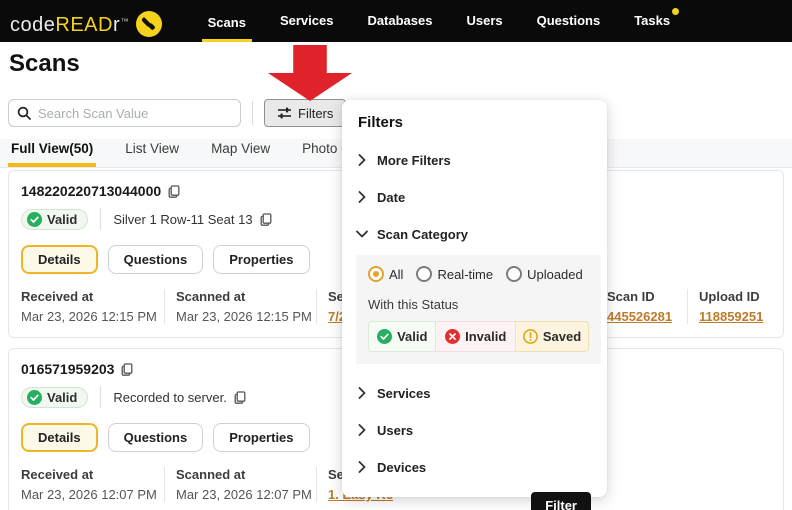 This screenshot has width=792, height=510. What do you see at coordinates (414, 160) in the screenshot?
I see `filter-section-label: More Filters` at bounding box center [414, 160].